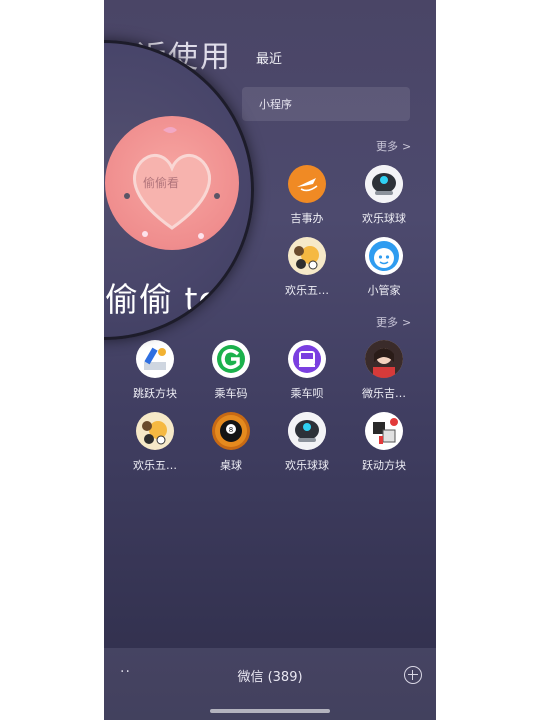 This screenshot has width=540, height=720. I want to click on app-item-huanle-qiuqiu: 欢乐球球, so click(384, 195).